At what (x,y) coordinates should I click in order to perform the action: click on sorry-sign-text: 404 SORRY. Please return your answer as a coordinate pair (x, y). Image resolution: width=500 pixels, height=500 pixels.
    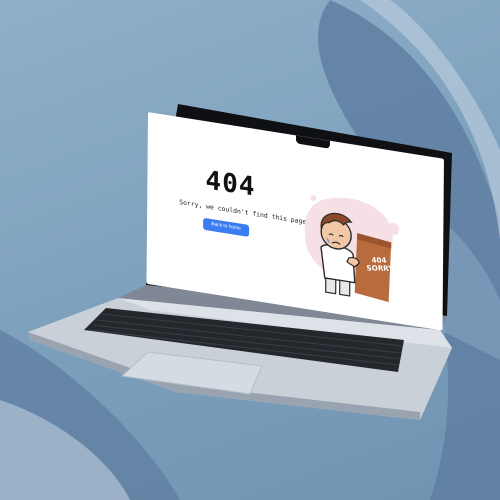
    Looking at the image, I should click on (380, 264).